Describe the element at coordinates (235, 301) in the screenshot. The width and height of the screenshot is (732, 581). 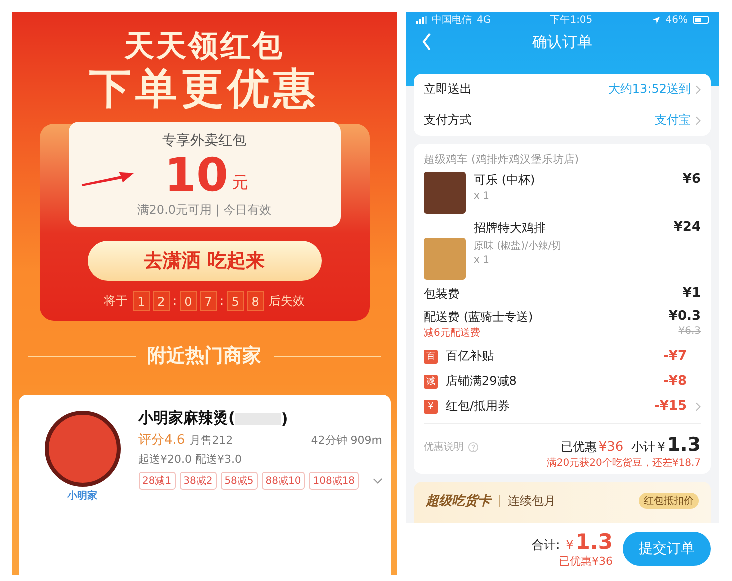
I see `countdown-digit: 5` at that location.